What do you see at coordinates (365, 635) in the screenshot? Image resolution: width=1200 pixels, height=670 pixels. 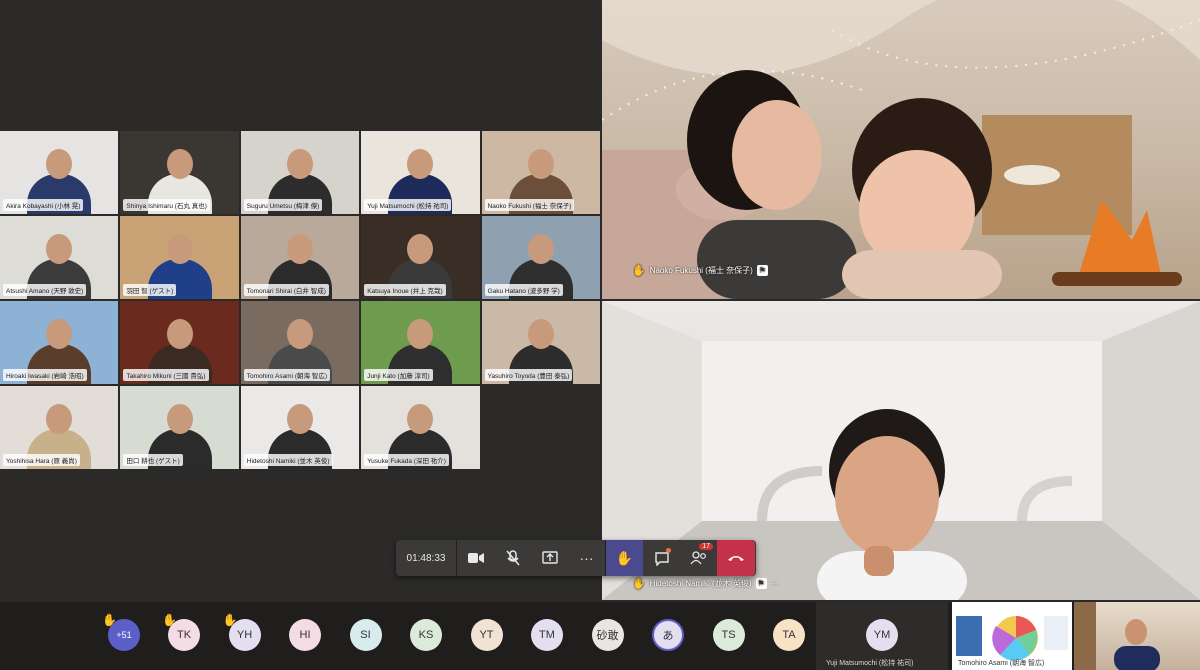 I see `participant-avatar: SI` at bounding box center [365, 635].